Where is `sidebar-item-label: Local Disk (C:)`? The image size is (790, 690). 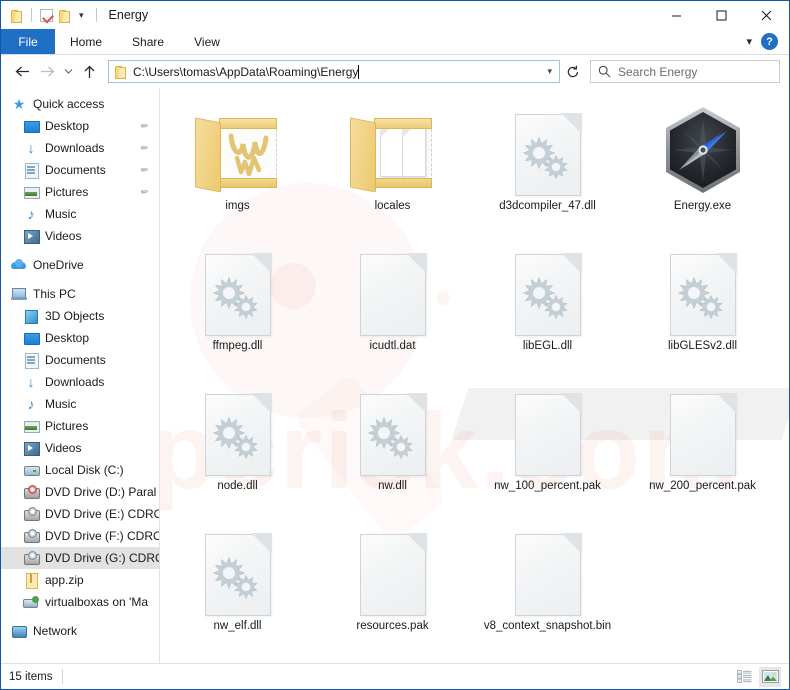
sidebar-item-label: Local Disk (C:) is located at coordinates (84, 470).